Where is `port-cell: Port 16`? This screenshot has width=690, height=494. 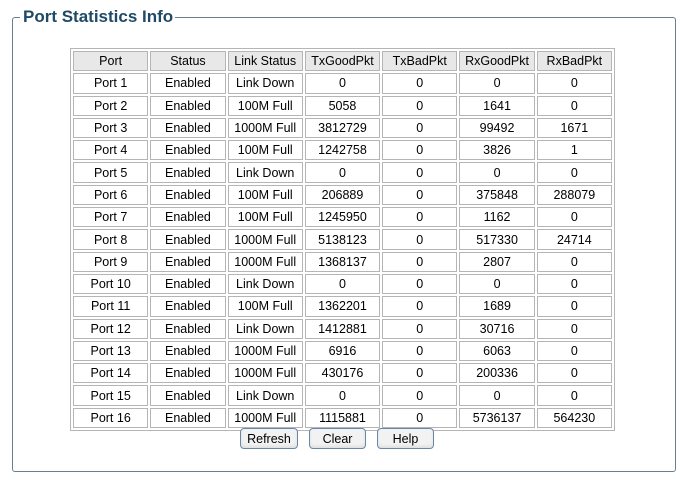 port-cell: Port 16 is located at coordinates (111, 418).